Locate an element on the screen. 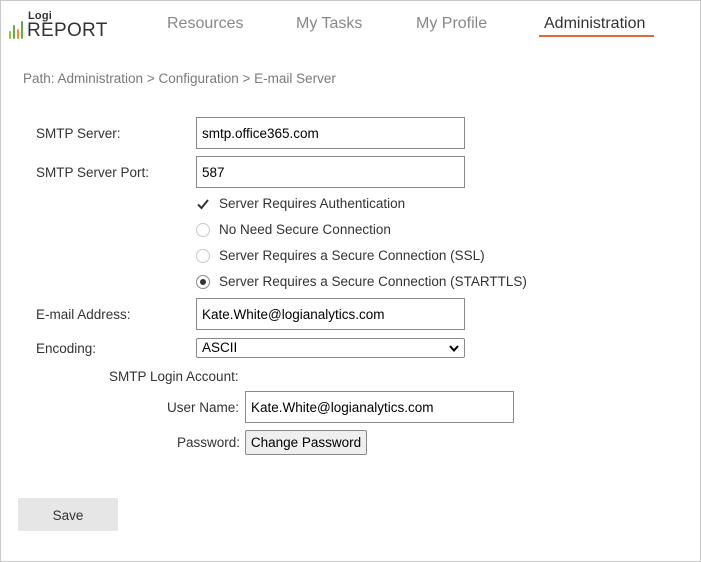 This screenshot has height=562, width=701. smtp-port-input is located at coordinates (330, 172).